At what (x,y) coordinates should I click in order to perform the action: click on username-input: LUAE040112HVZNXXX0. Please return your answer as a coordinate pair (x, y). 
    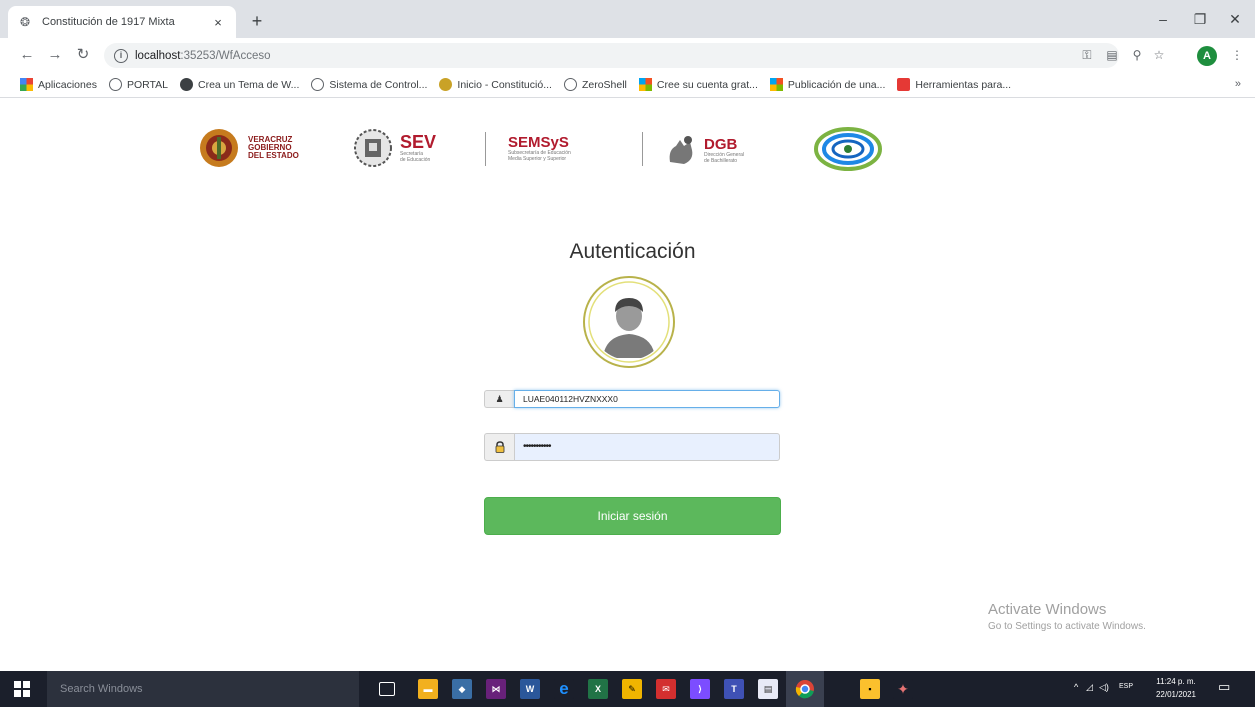
    Looking at the image, I should click on (647, 399).